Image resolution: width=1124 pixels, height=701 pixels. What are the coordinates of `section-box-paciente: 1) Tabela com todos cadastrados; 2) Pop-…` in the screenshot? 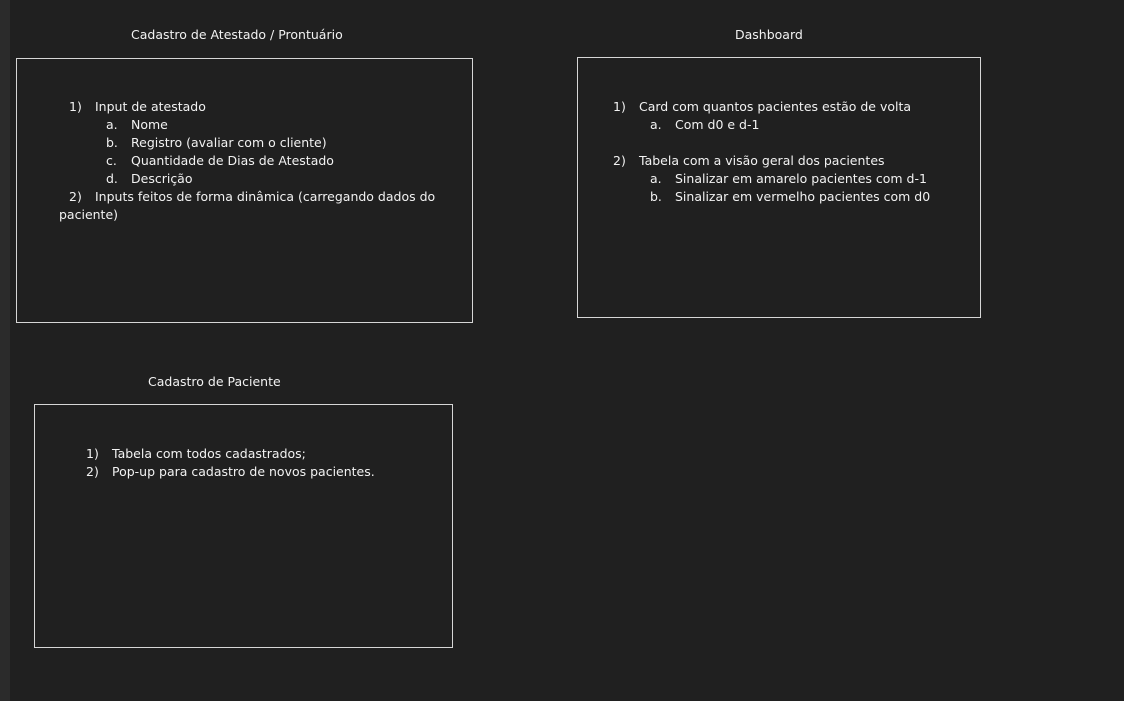 It's located at (243, 526).